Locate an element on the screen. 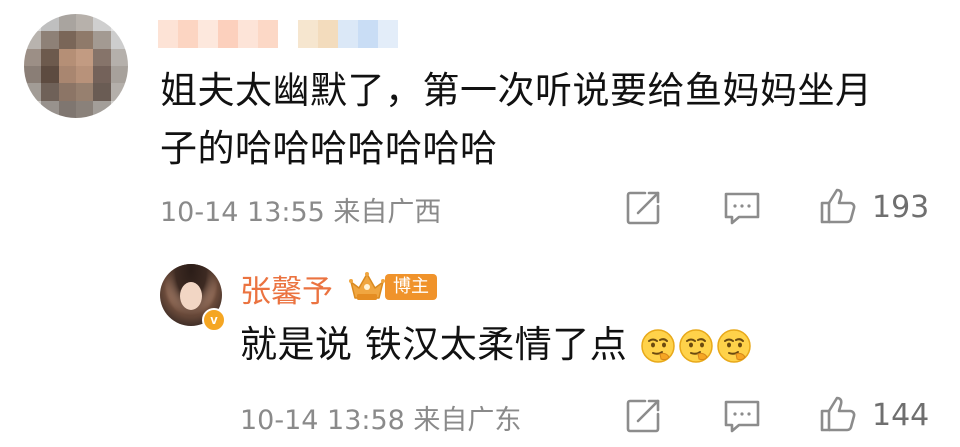 This screenshot has height=447, width=960. reply-meta: 10-14 13:58 来自广东 is located at coordinates (381, 420).